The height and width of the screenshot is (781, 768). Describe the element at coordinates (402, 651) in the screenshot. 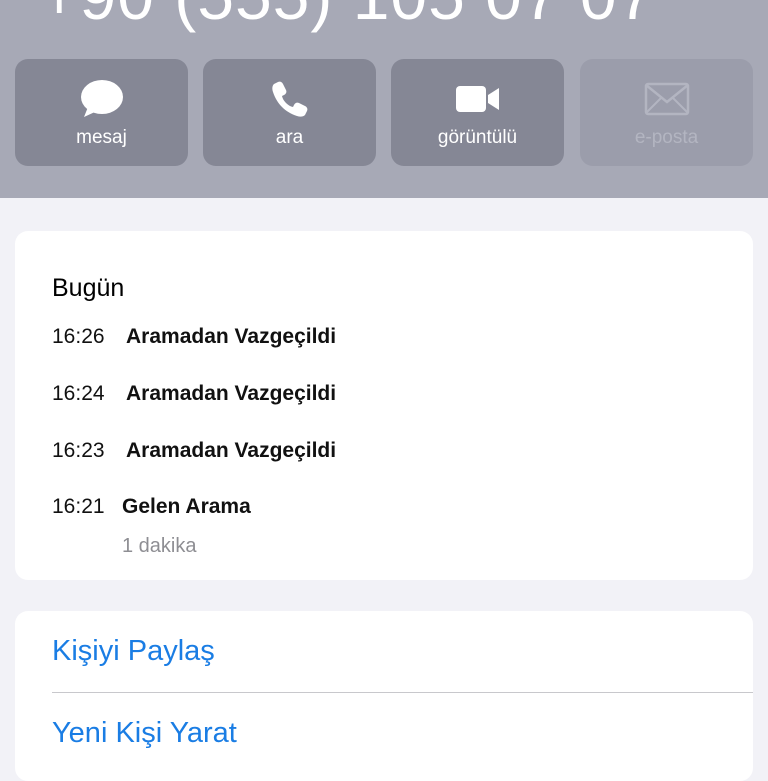

I see `share-contact-button: Kişiyi Paylaş` at that location.